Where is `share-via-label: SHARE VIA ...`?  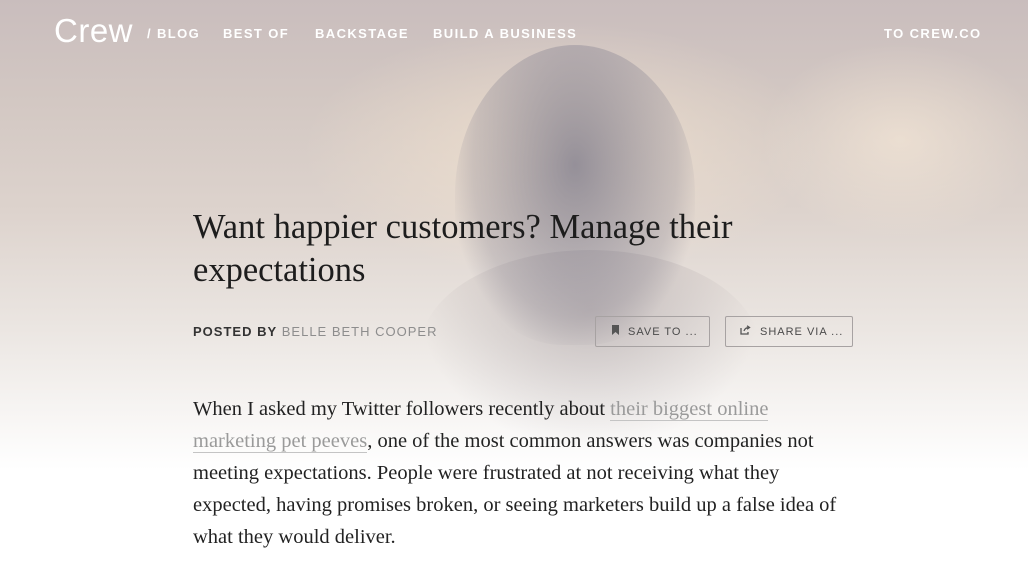
share-via-label: SHARE VIA ... is located at coordinates (802, 331).